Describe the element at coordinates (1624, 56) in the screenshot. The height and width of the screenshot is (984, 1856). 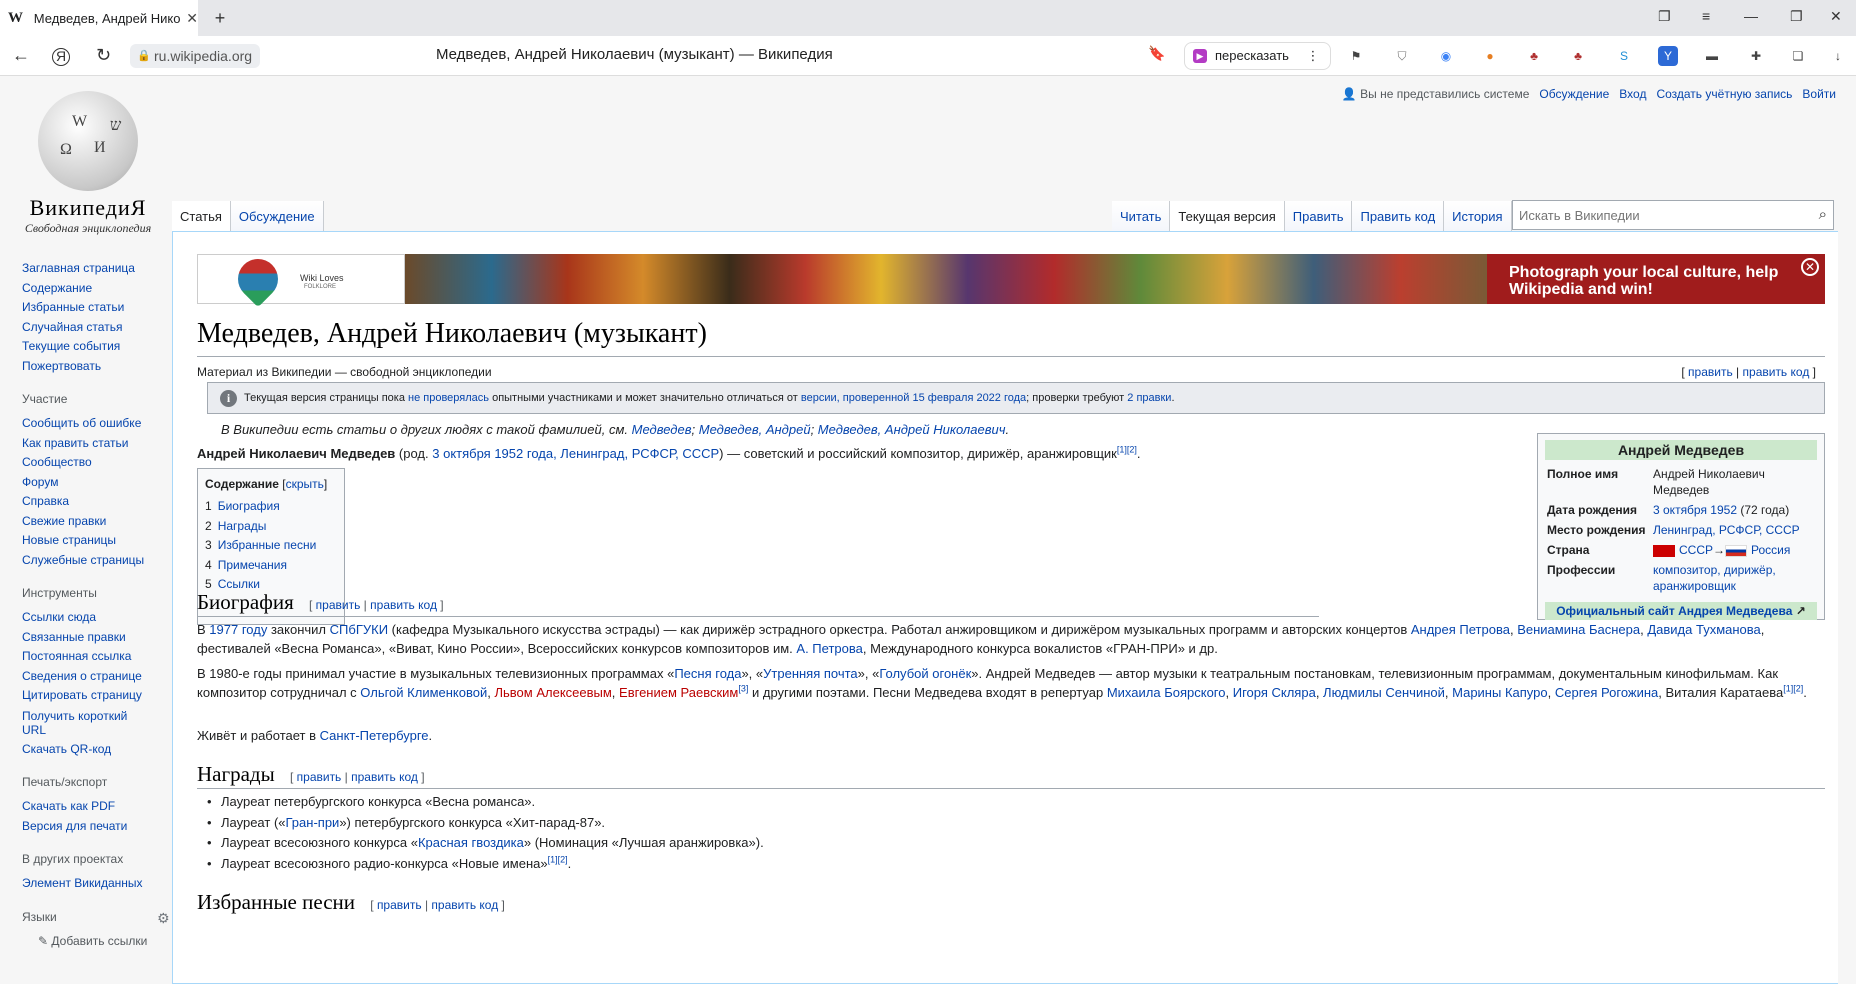
I see `shazam-icon: S` at that location.